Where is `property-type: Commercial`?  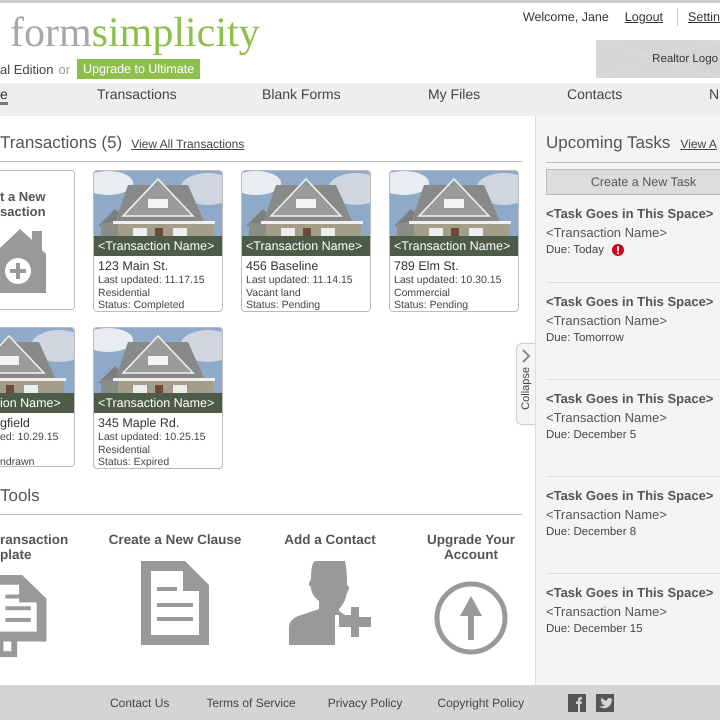 property-type: Commercial is located at coordinates (423, 292).